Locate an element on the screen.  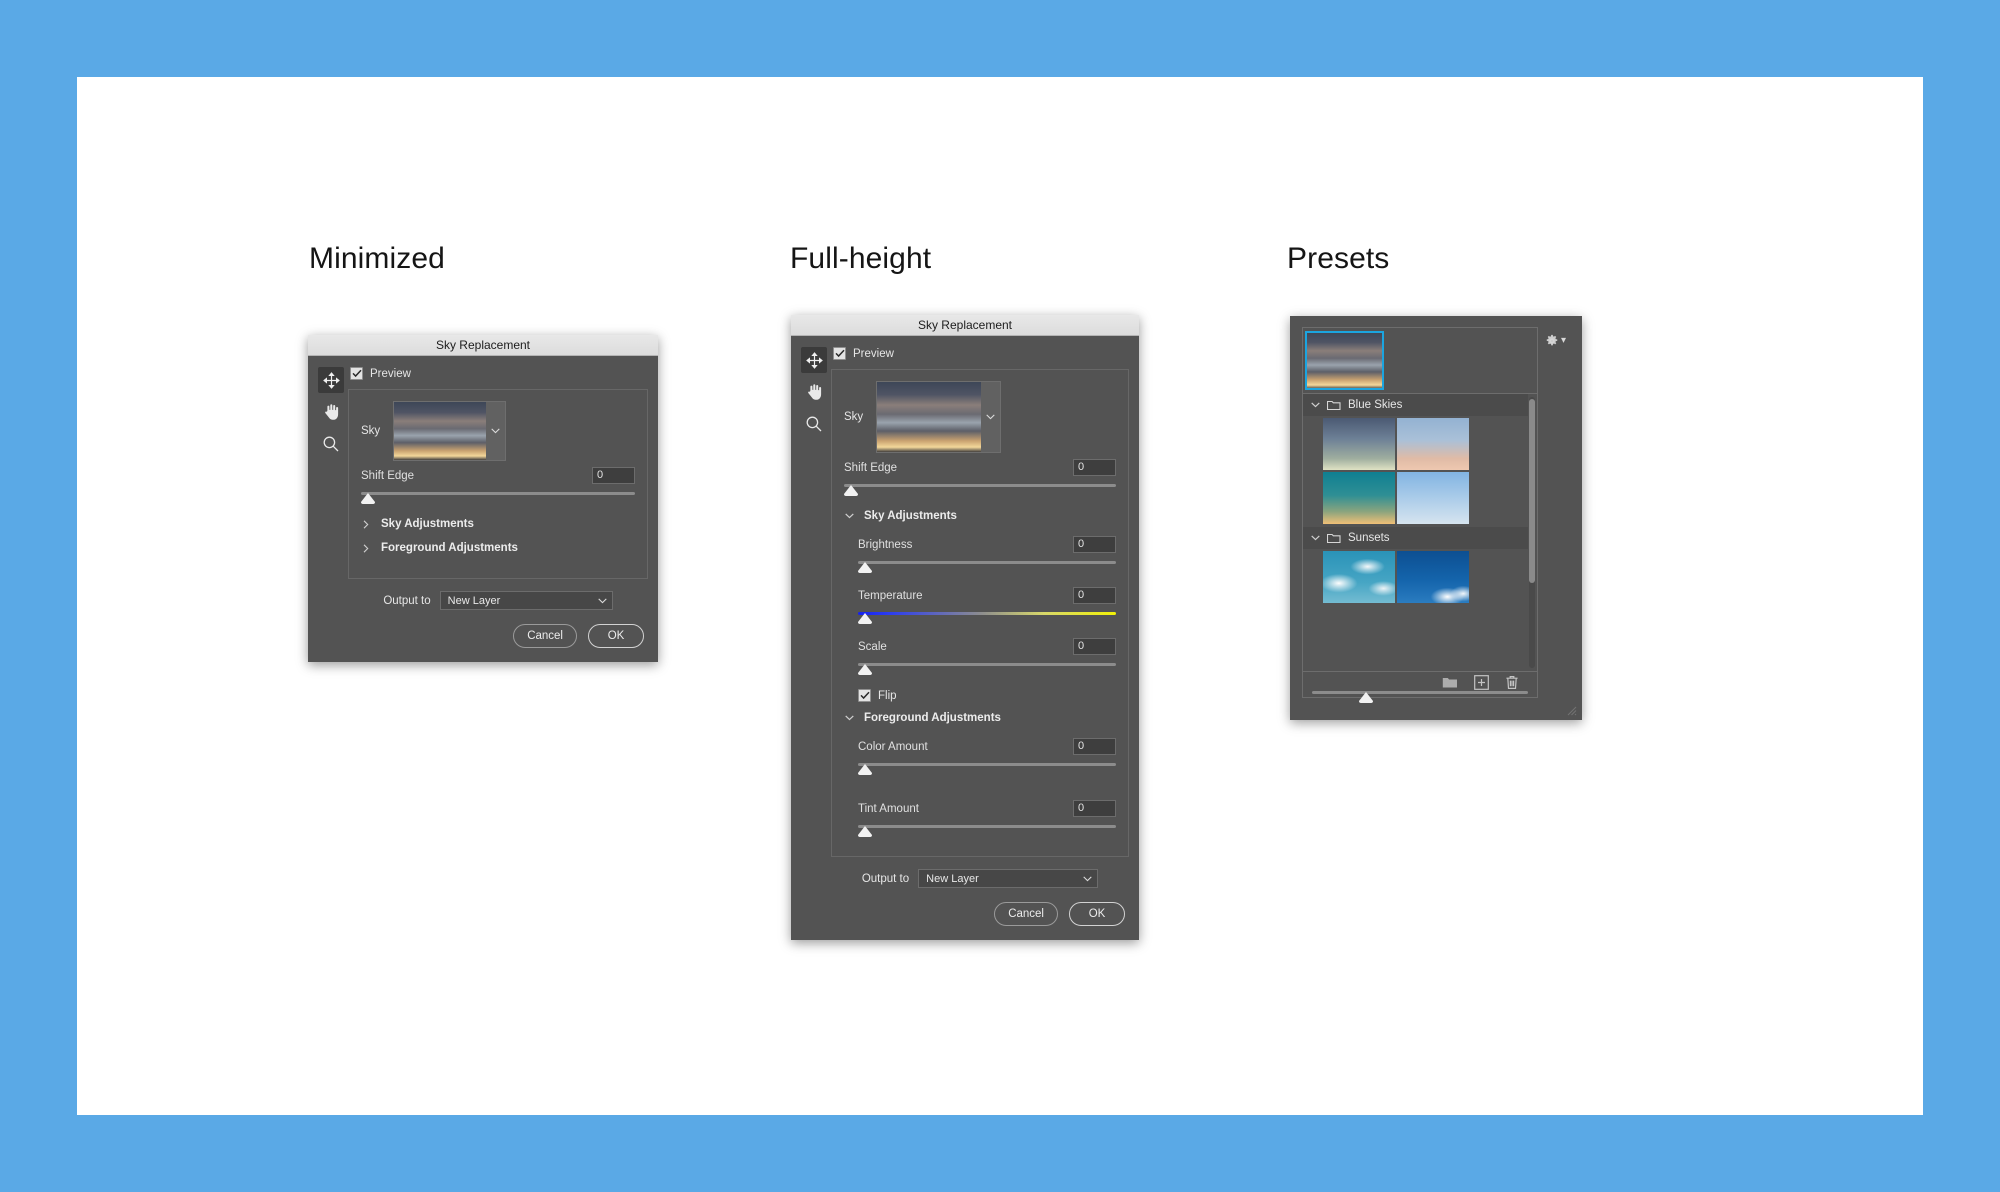
color-amount-label: Color Amount is located at coordinates (893, 746).